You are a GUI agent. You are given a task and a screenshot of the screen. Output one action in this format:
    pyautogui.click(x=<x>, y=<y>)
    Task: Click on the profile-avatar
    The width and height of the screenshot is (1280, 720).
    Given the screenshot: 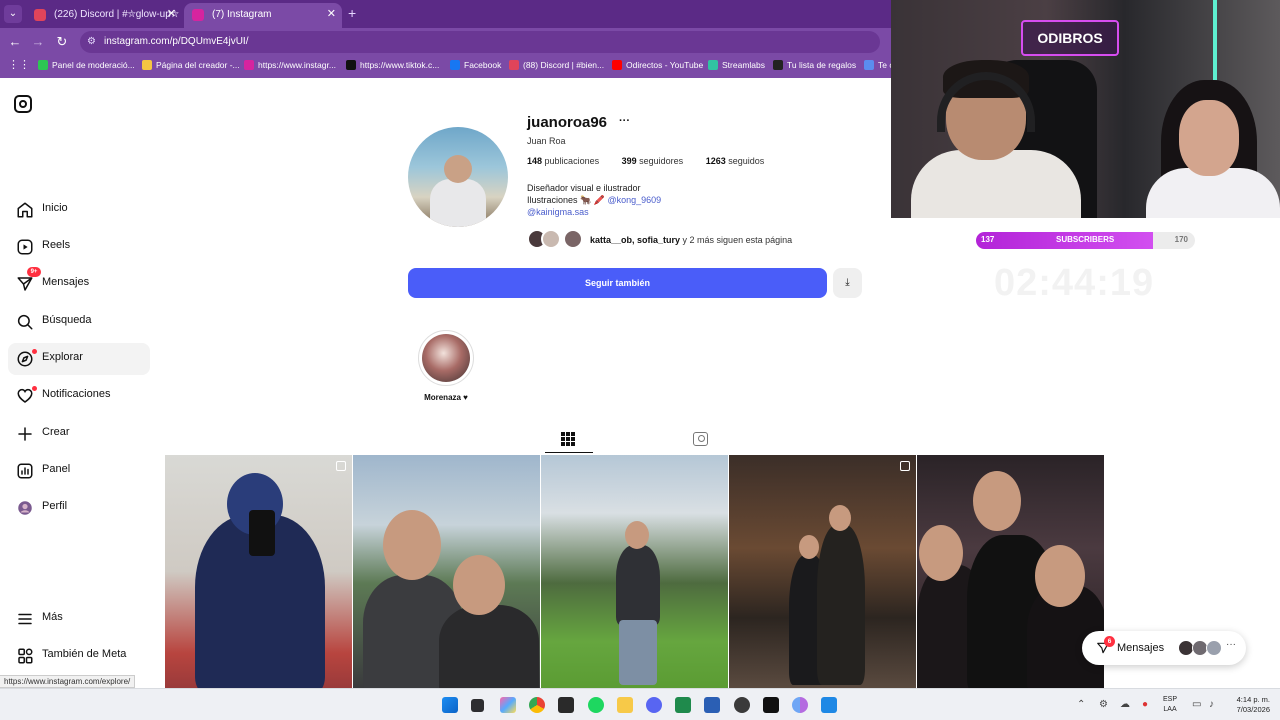 What is the action you would take?
    pyautogui.click(x=458, y=177)
    